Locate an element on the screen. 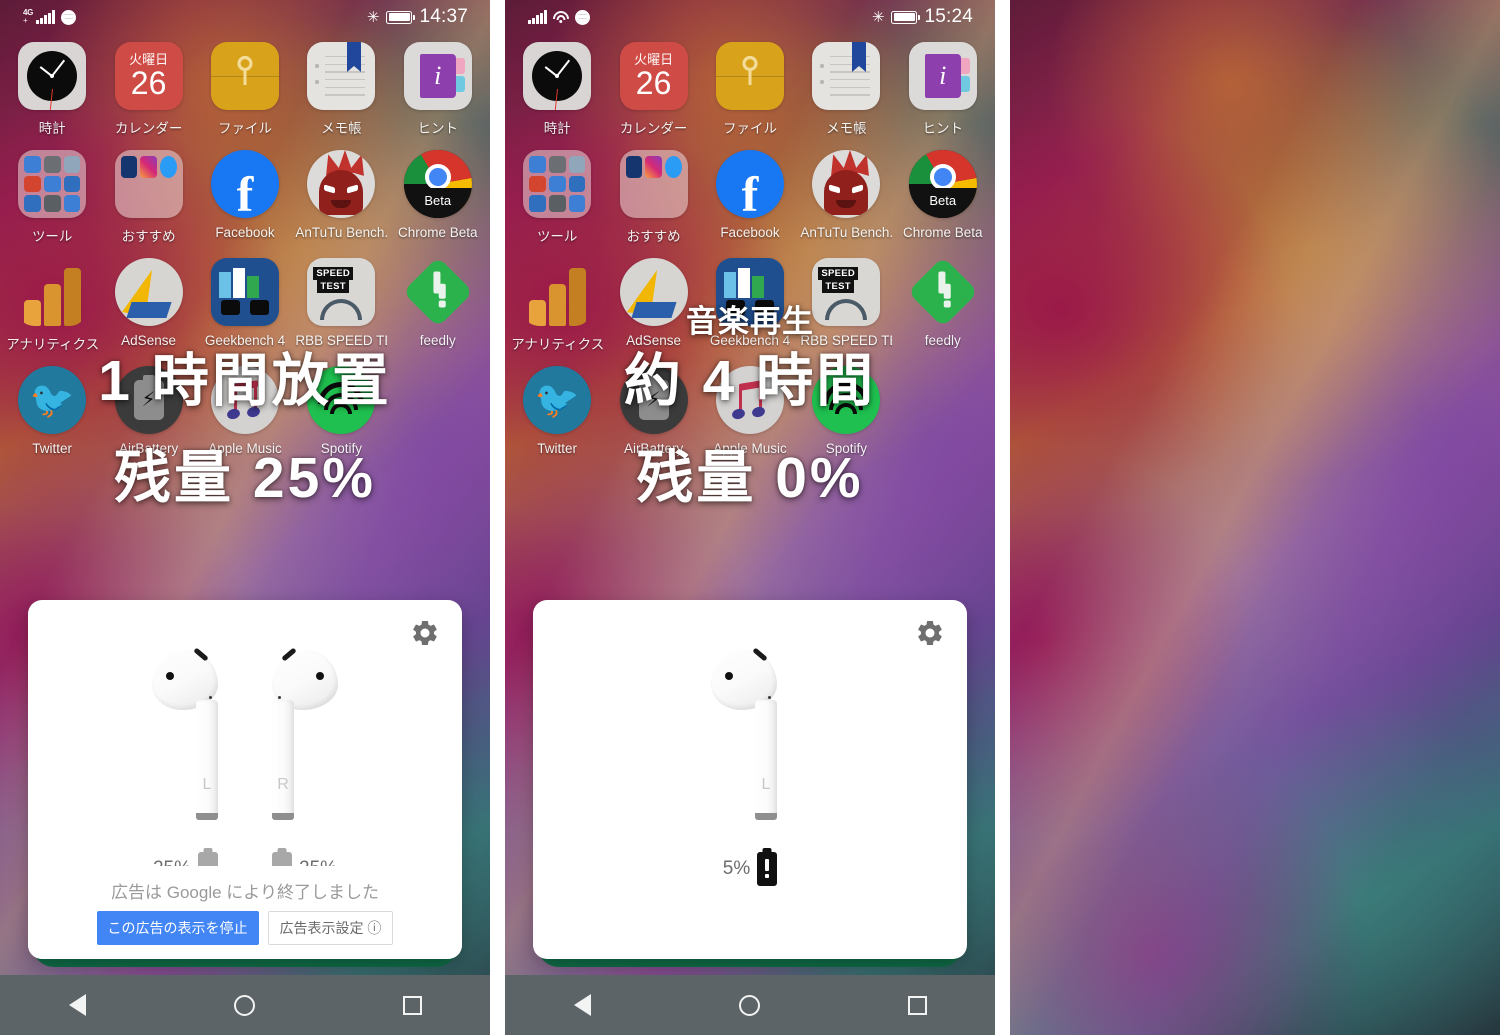 Image resolution: width=1500 pixels, height=1035 pixels. battery-readout-row: 5% is located at coordinates (750, 869).